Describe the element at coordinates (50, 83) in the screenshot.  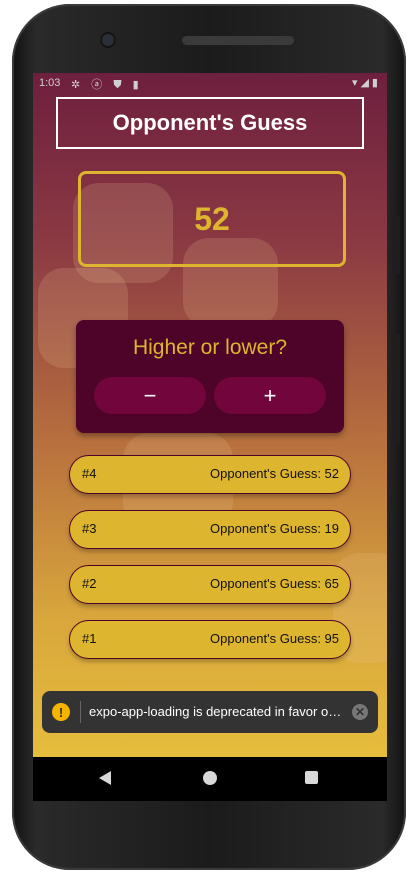
I see `status-time: 1:03` at that location.